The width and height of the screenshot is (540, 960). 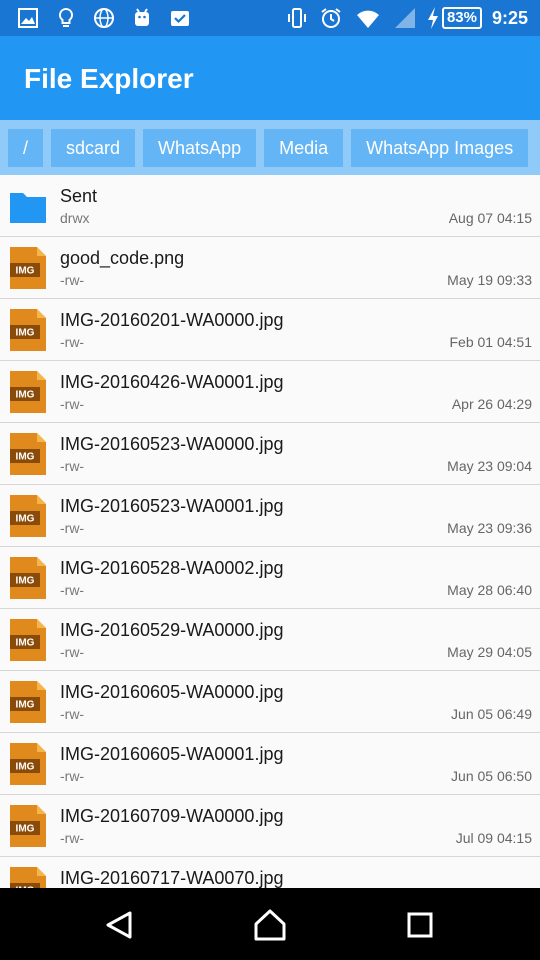 What do you see at coordinates (109, 78) in the screenshot?
I see `app-title: File Explorer` at bounding box center [109, 78].